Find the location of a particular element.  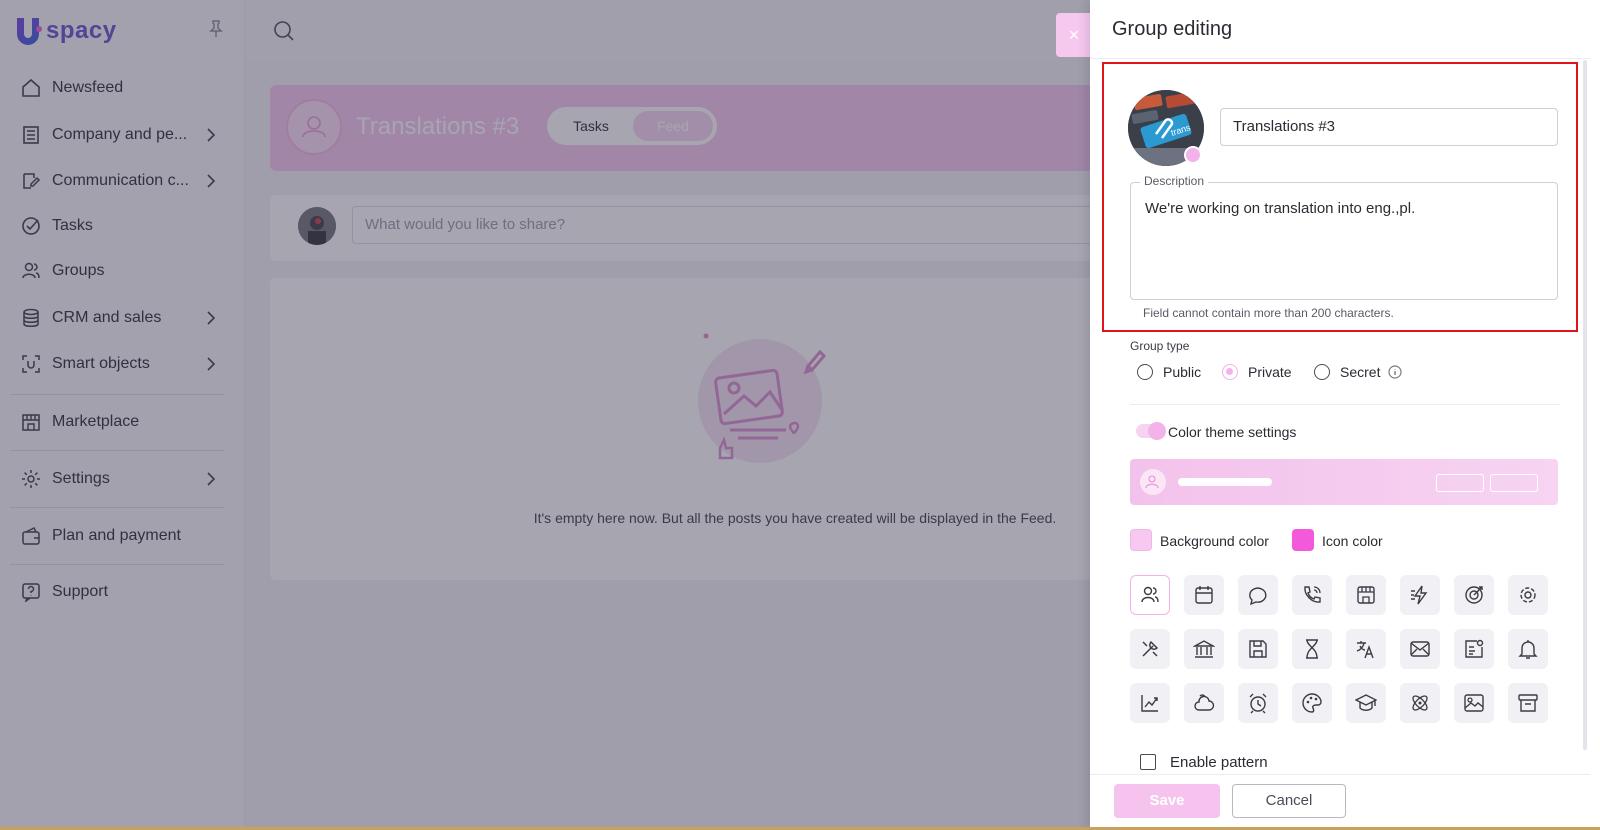

drawer-footer: Save Cancel is located at coordinates (1340, 802).